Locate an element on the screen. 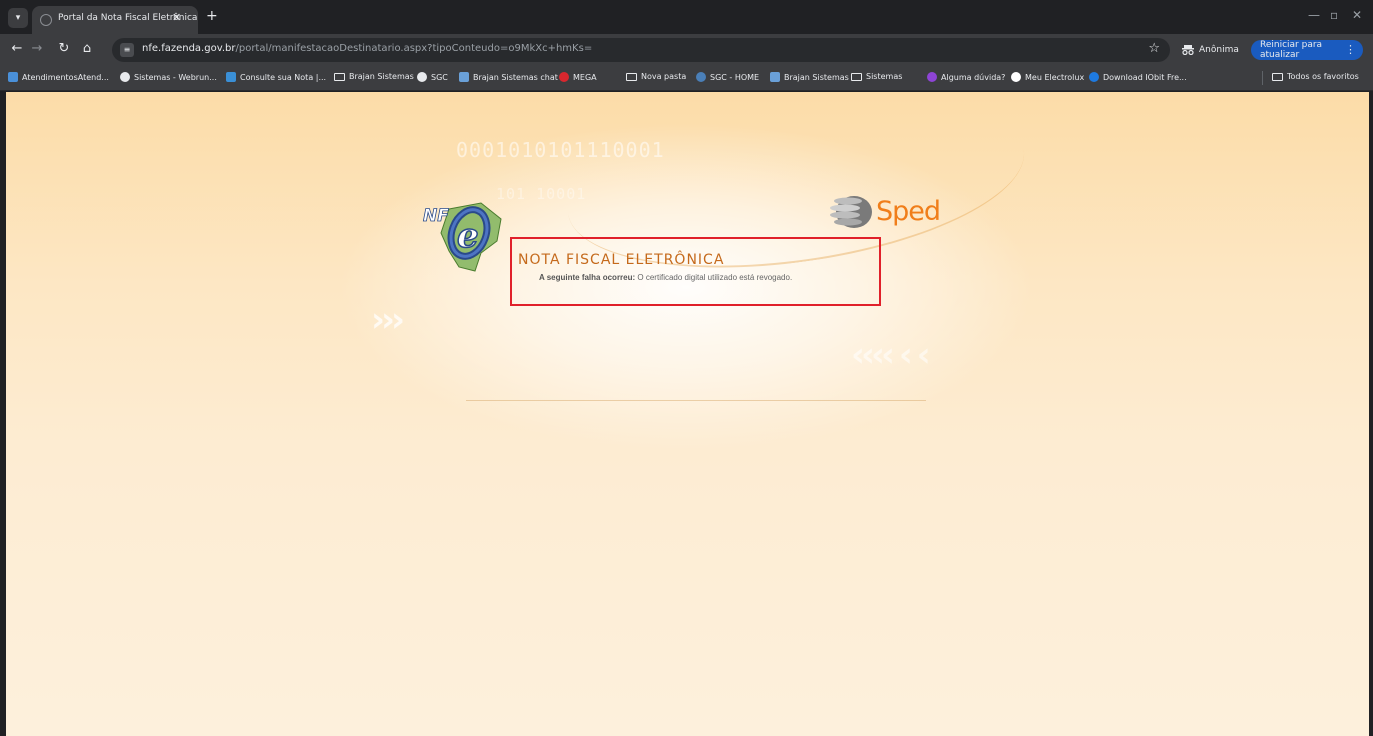 The width and height of the screenshot is (1373, 736). nfe-logo: NF e is located at coordinates (462, 237).